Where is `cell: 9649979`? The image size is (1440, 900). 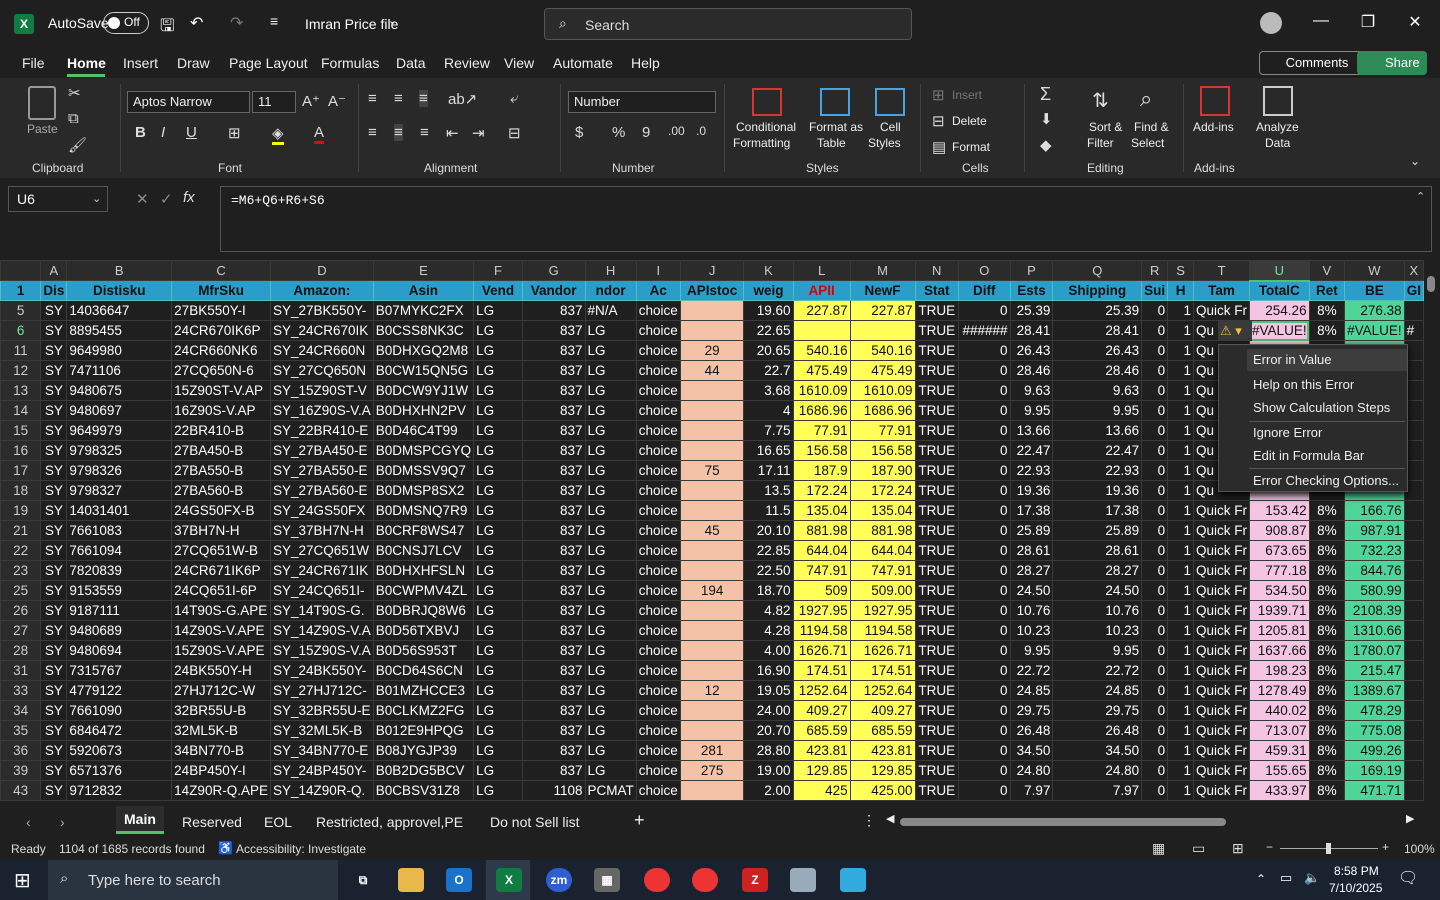 cell: 9649979 is located at coordinates (119, 430).